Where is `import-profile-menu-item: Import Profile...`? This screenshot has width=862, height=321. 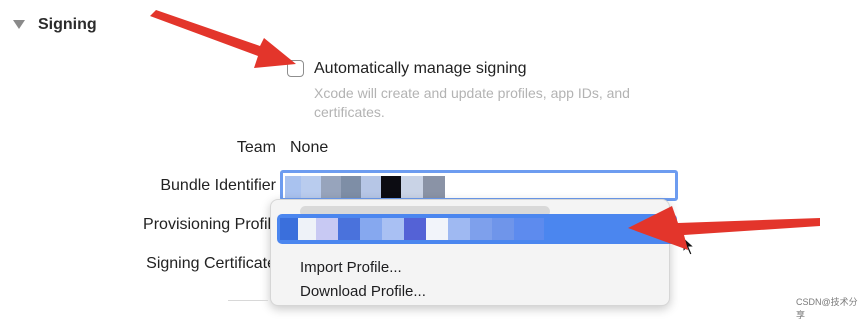
import-profile-menu-item: Import Profile... is located at coordinates (351, 267).